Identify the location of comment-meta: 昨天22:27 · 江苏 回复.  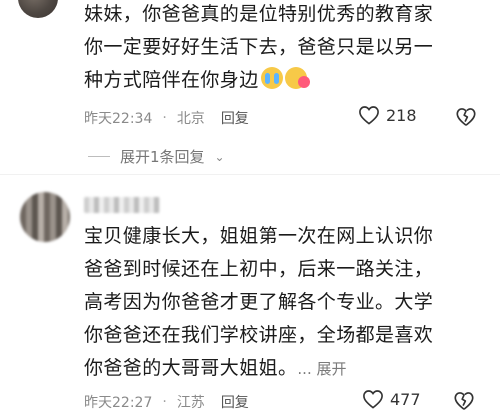
(166, 402).